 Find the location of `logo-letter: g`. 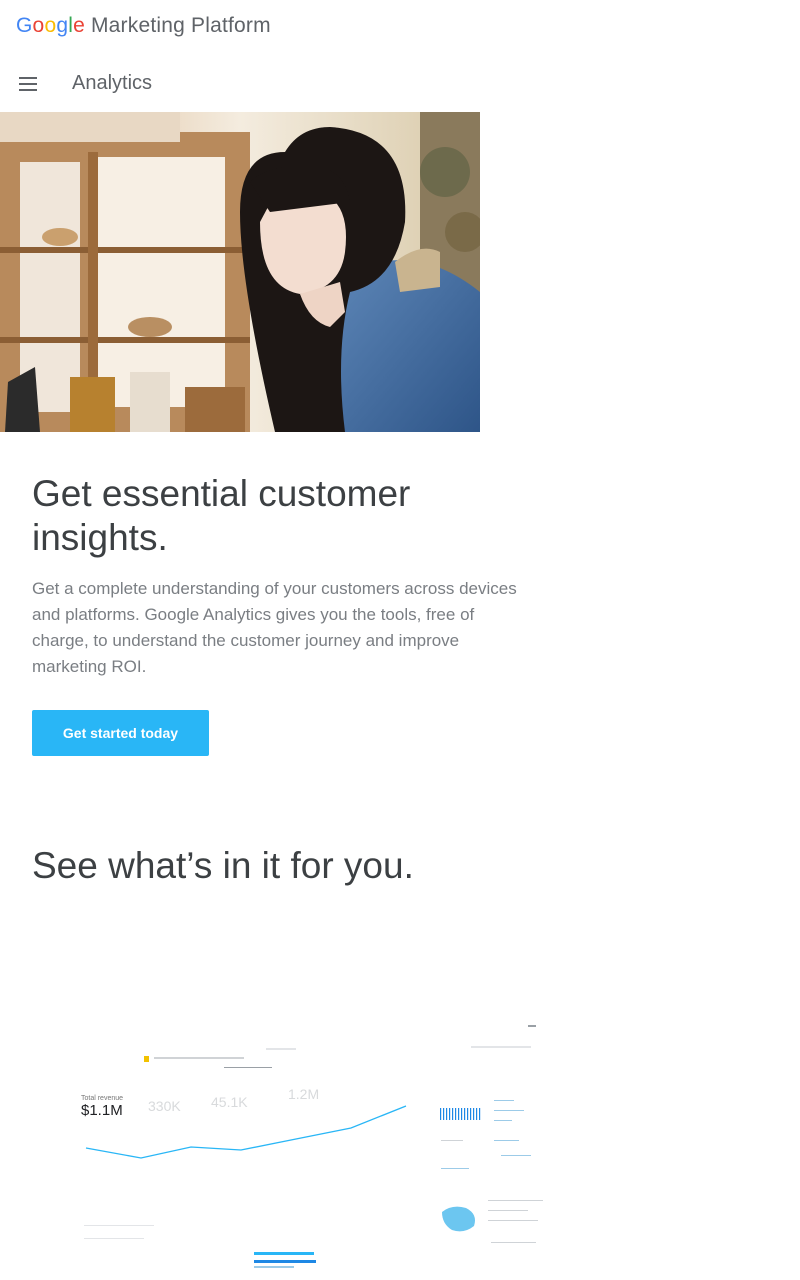

logo-letter: g is located at coordinates (62, 25).